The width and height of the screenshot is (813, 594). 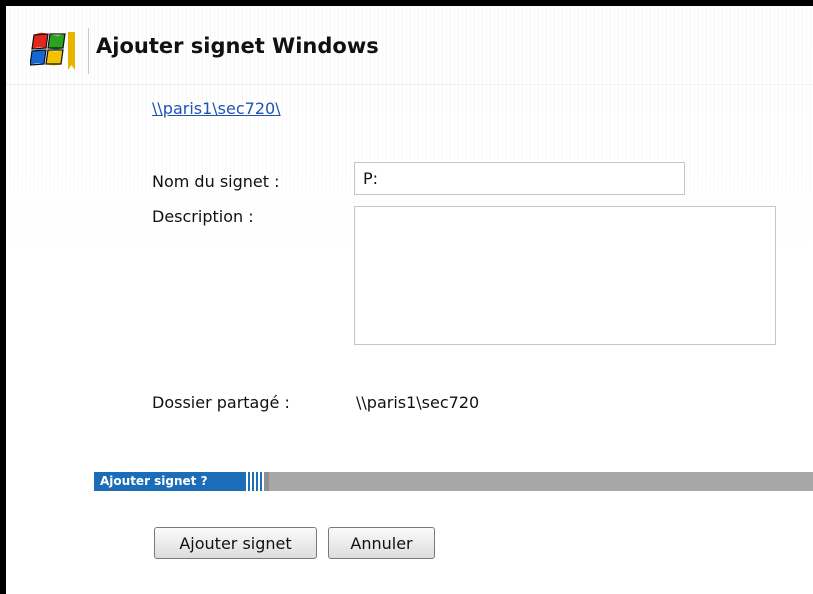 I want to click on shared-folder-label: Dossier partagé :, so click(x=221, y=402).